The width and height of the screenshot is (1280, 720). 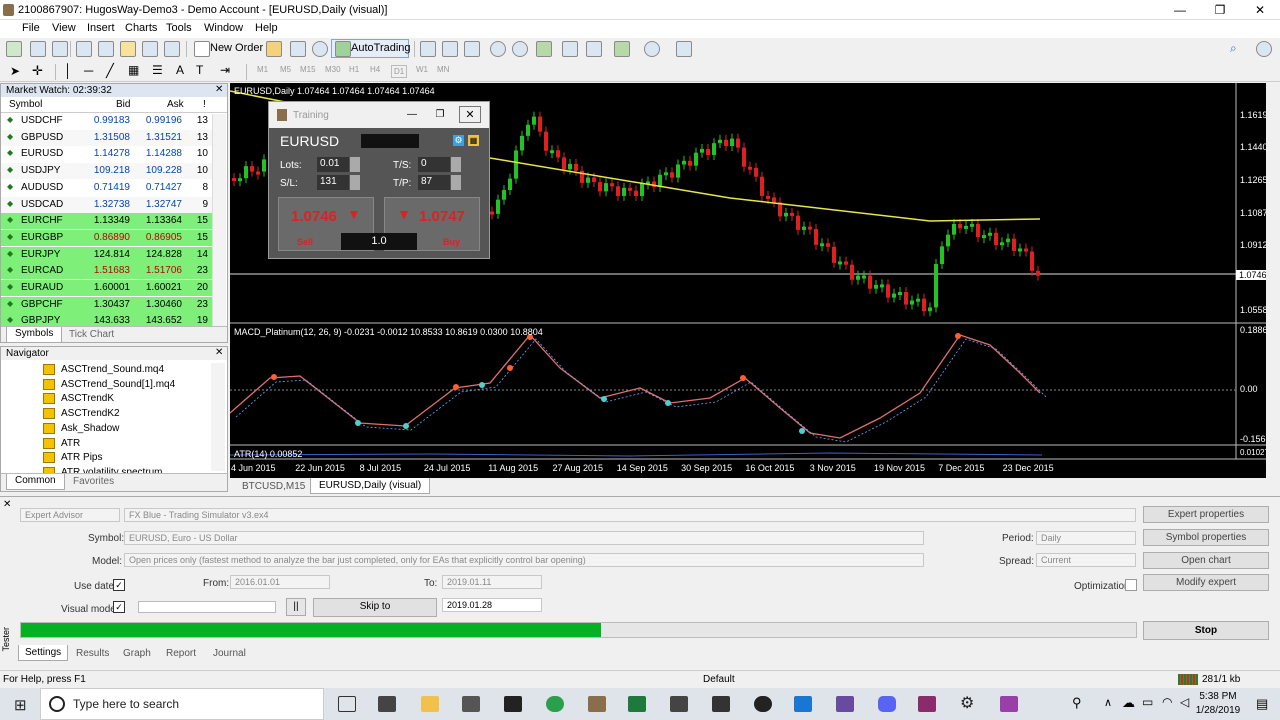 What do you see at coordinates (969, 704) in the screenshot?
I see `settings-icon: ⚙` at bounding box center [969, 704].